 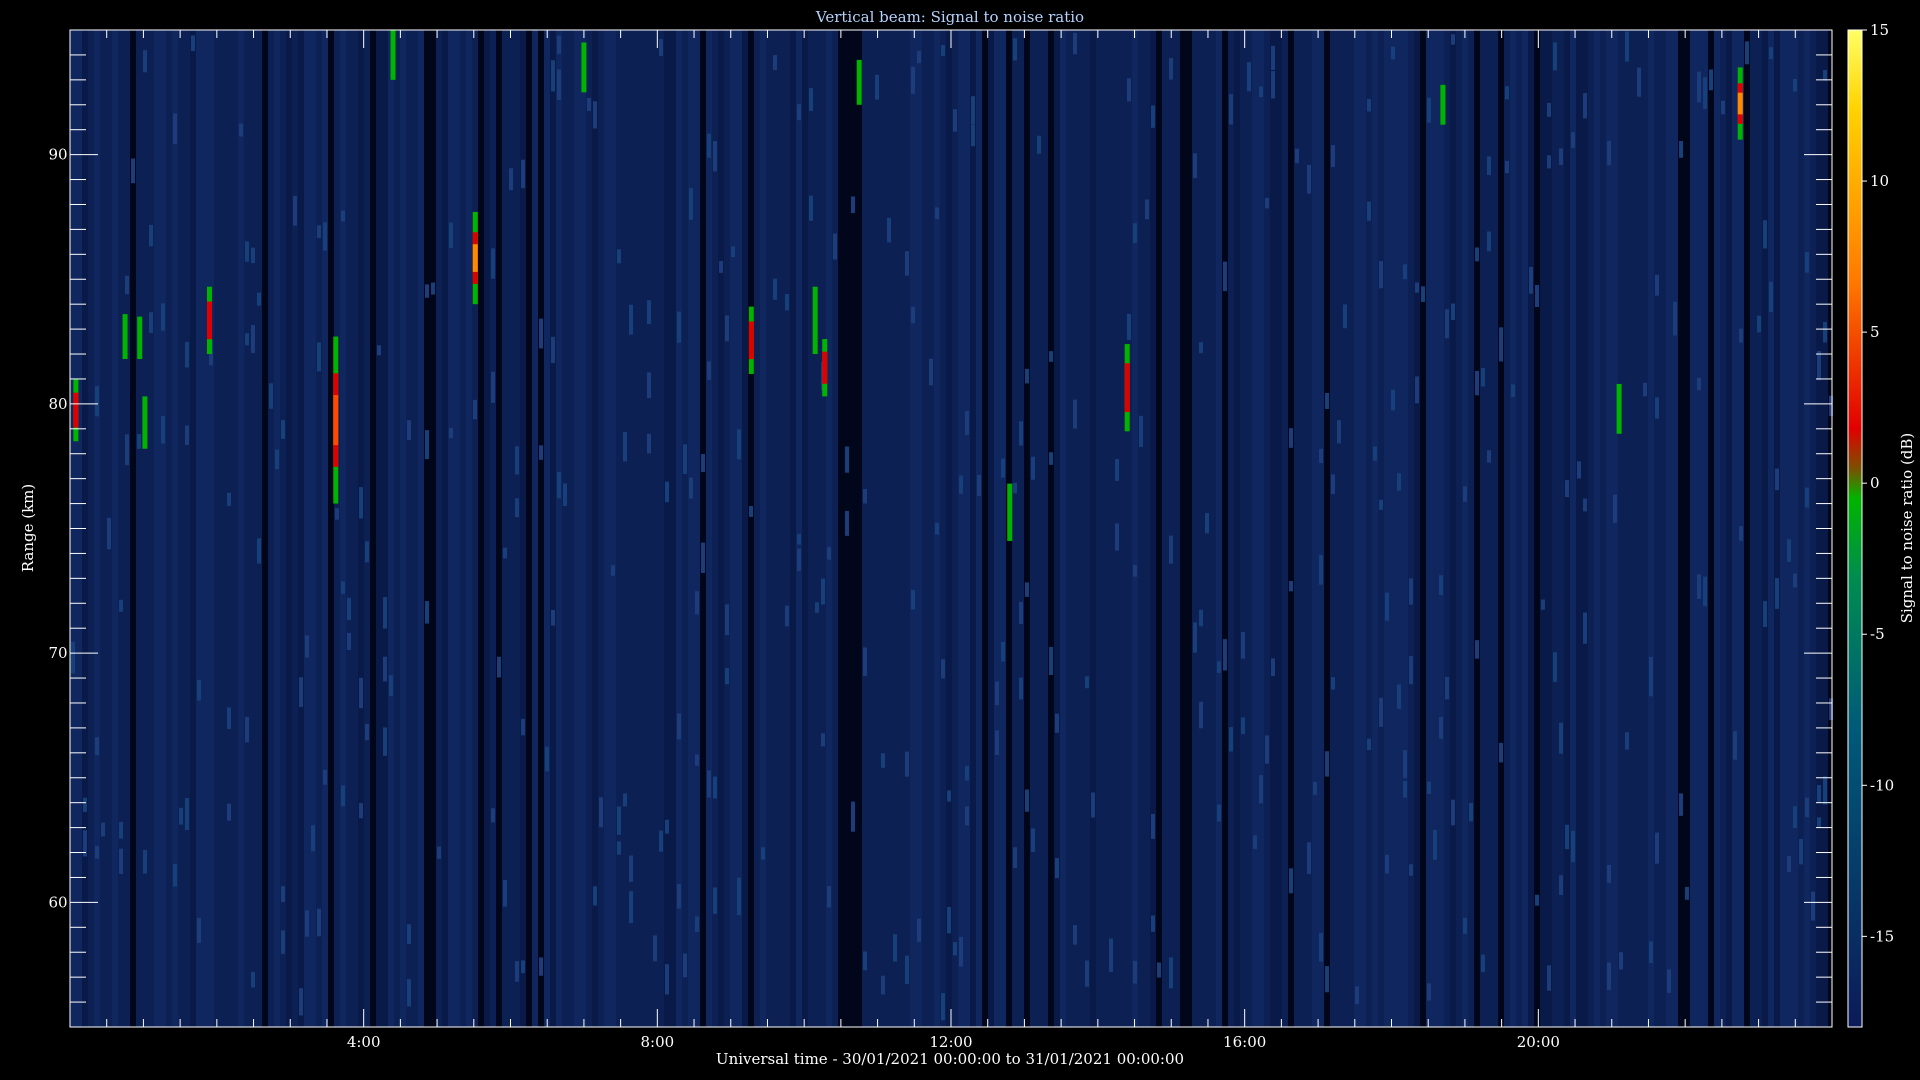 What do you see at coordinates (949, 17) in the screenshot?
I see `chart-title: Vertical beam: Signal to noise ratio` at bounding box center [949, 17].